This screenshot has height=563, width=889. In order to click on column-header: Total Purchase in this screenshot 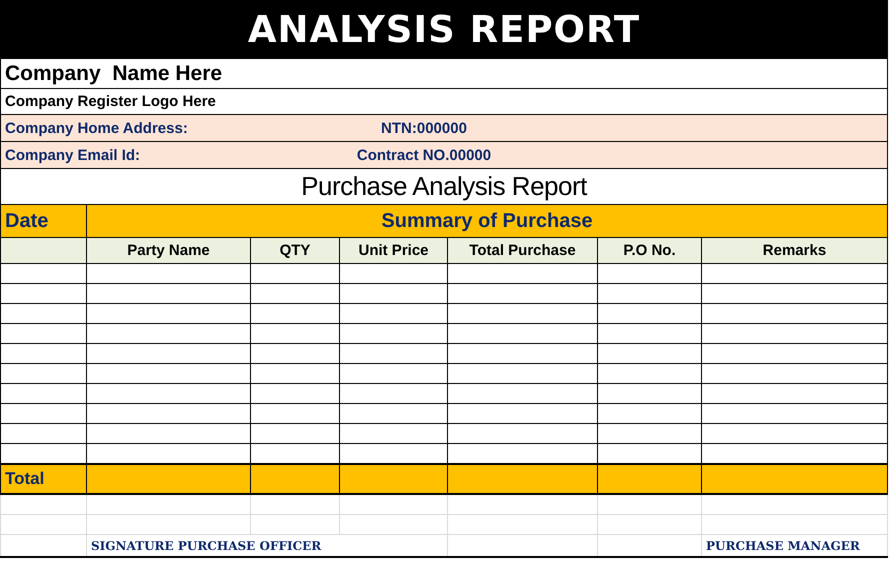, I will do `click(523, 251)`.